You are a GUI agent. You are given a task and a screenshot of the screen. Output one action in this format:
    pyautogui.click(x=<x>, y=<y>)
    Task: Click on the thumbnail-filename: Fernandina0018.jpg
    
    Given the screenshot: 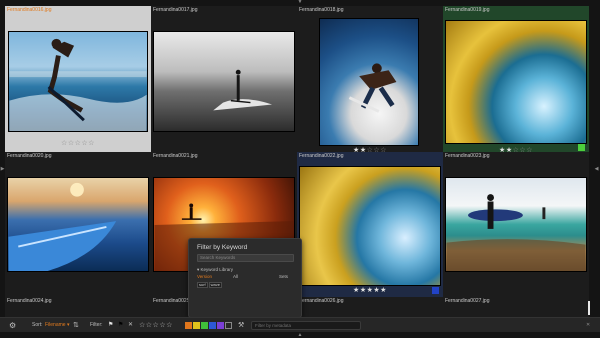 What is the action you would take?
    pyautogui.click(x=321, y=10)
    